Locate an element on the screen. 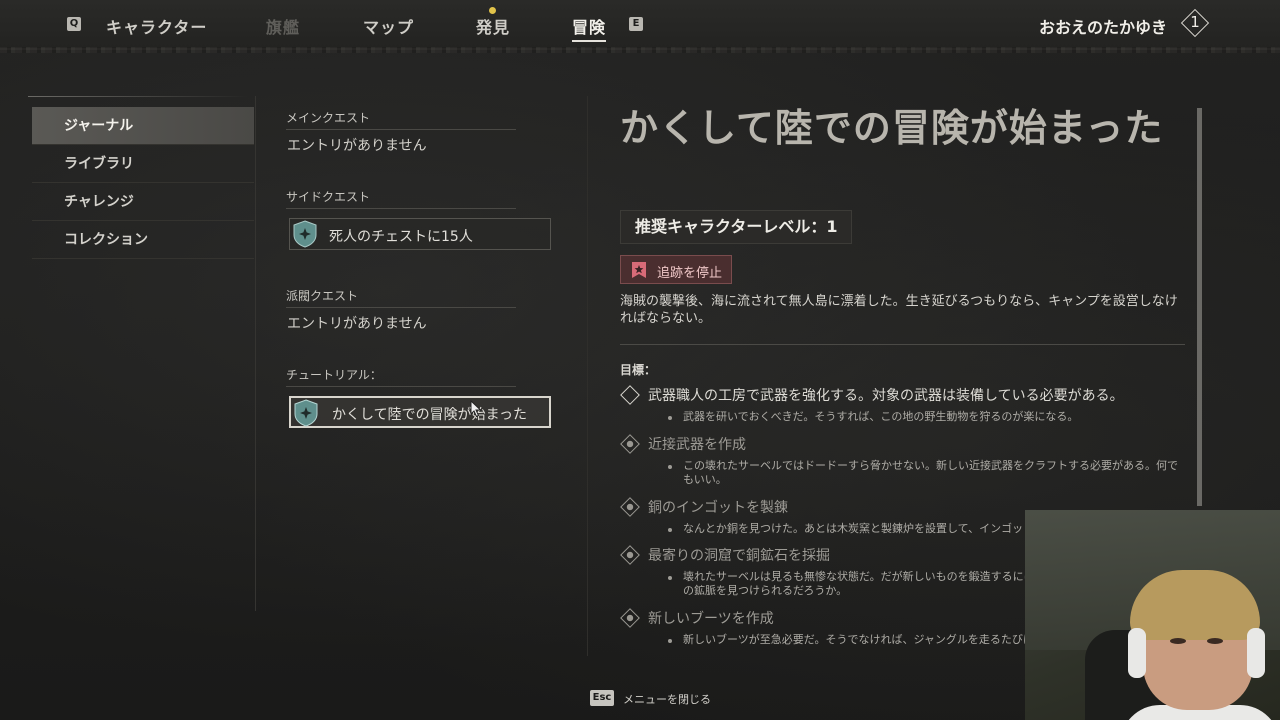 Image resolution: width=1280 pixels, height=720 pixels. faction-quest-heading: 派閥クエスト is located at coordinates (401, 297).